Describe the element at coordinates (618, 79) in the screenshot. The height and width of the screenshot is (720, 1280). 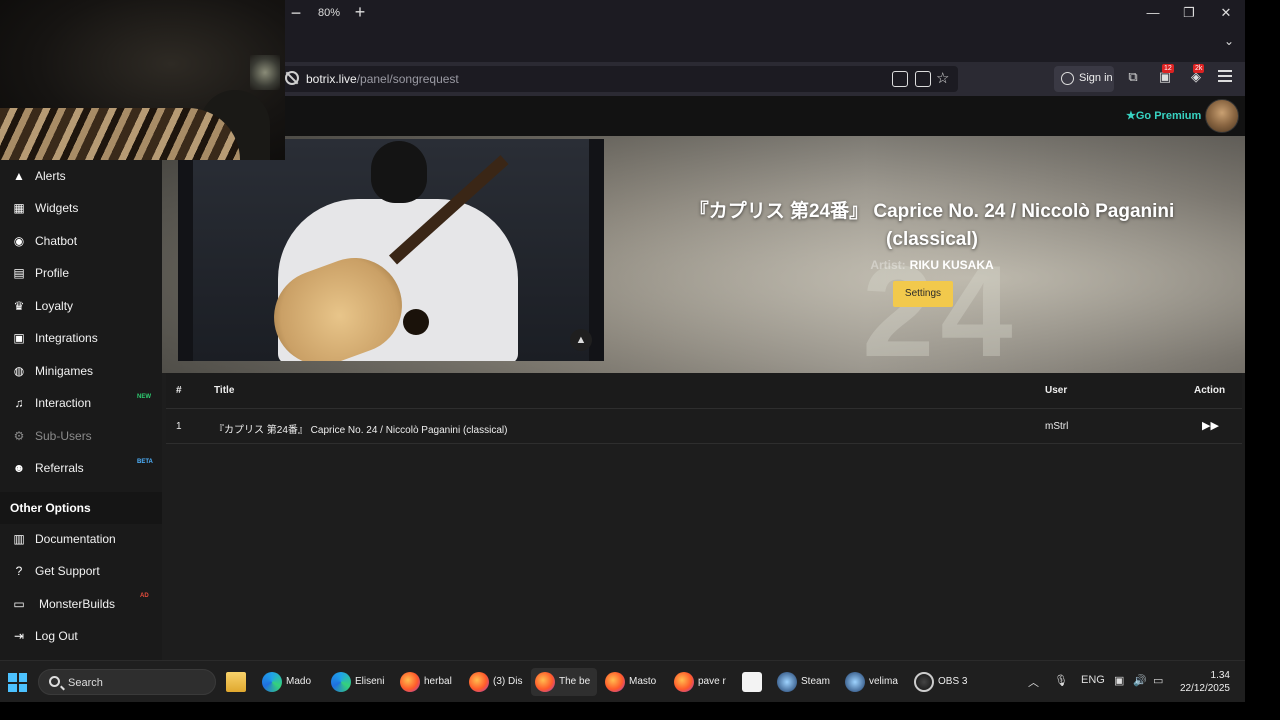
I see `address-bar: botrix.live/panel/songrequest ☆` at that location.